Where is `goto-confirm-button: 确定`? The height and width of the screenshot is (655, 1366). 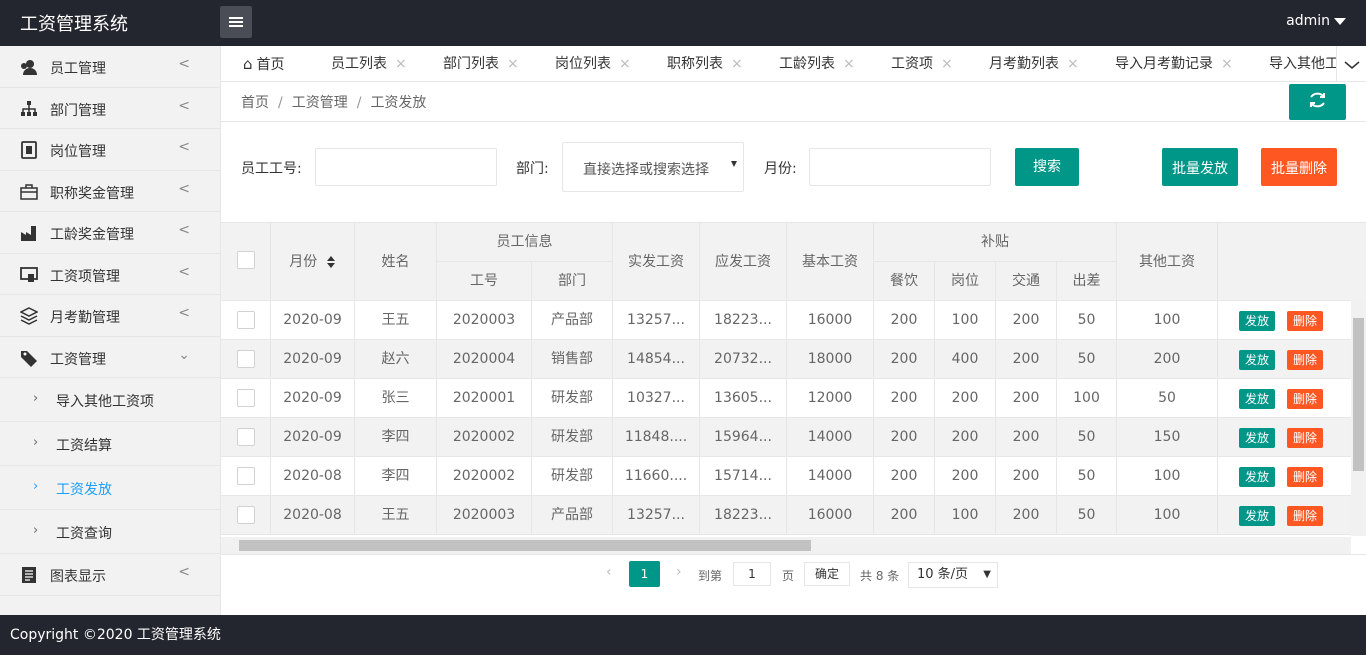
goto-confirm-button: 确定 is located at coordinates (827, 574).